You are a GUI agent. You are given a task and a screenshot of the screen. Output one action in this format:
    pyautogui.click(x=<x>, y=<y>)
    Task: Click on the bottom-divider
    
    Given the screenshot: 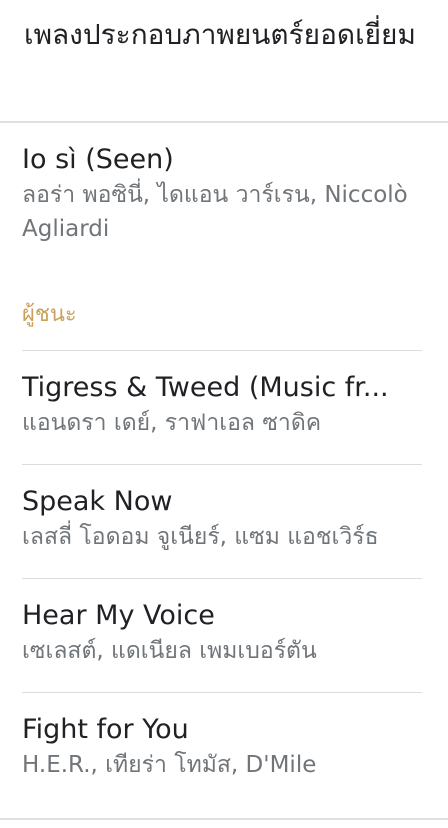 What is the action you would take?
    pyautogui.click(x=224, y=819)
    